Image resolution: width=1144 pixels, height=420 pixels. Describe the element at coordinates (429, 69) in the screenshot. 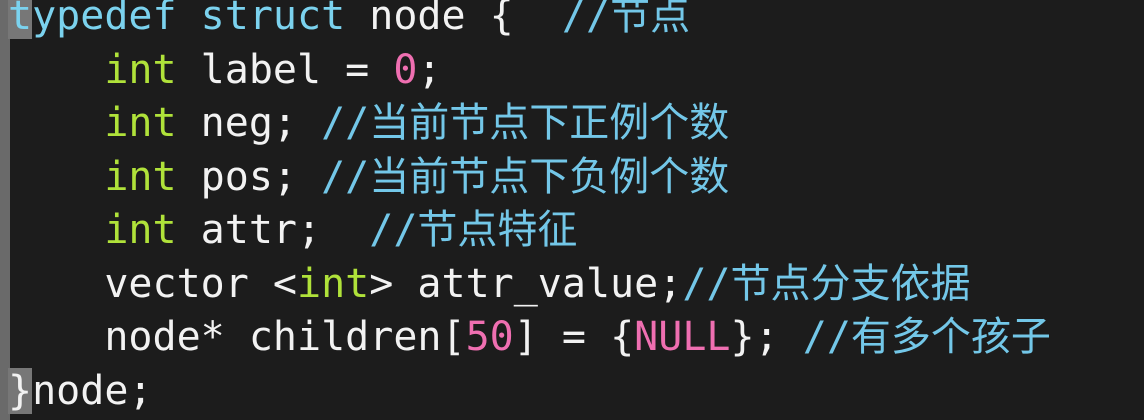

I see `semicolon: ;` at that location.